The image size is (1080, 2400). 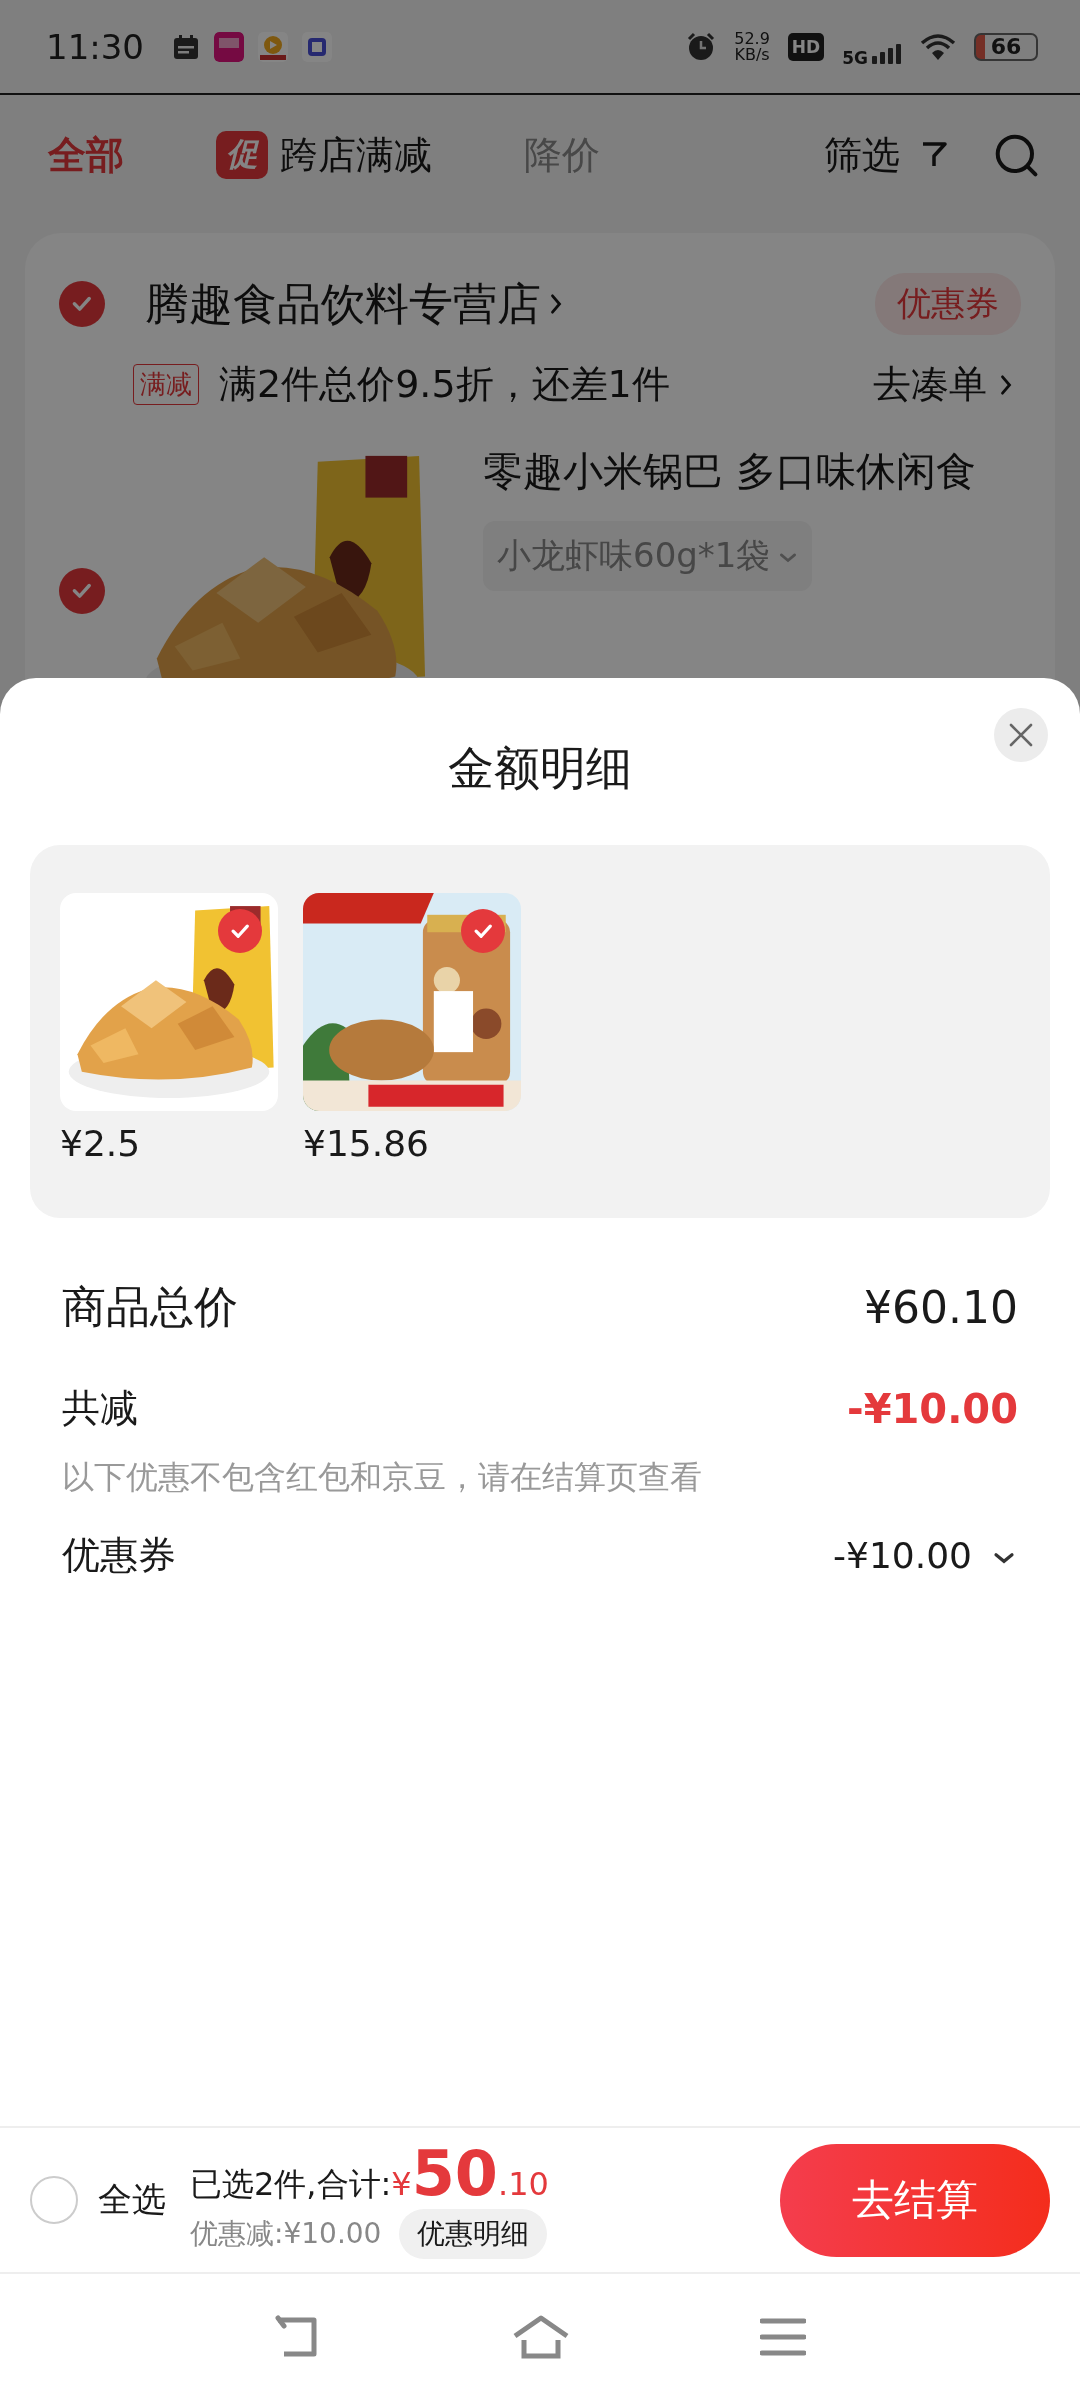 What do you see at coordinates (752, 38) in the screenshot?
I see `network-speed: 52.9` at bounding box center [752, 38].